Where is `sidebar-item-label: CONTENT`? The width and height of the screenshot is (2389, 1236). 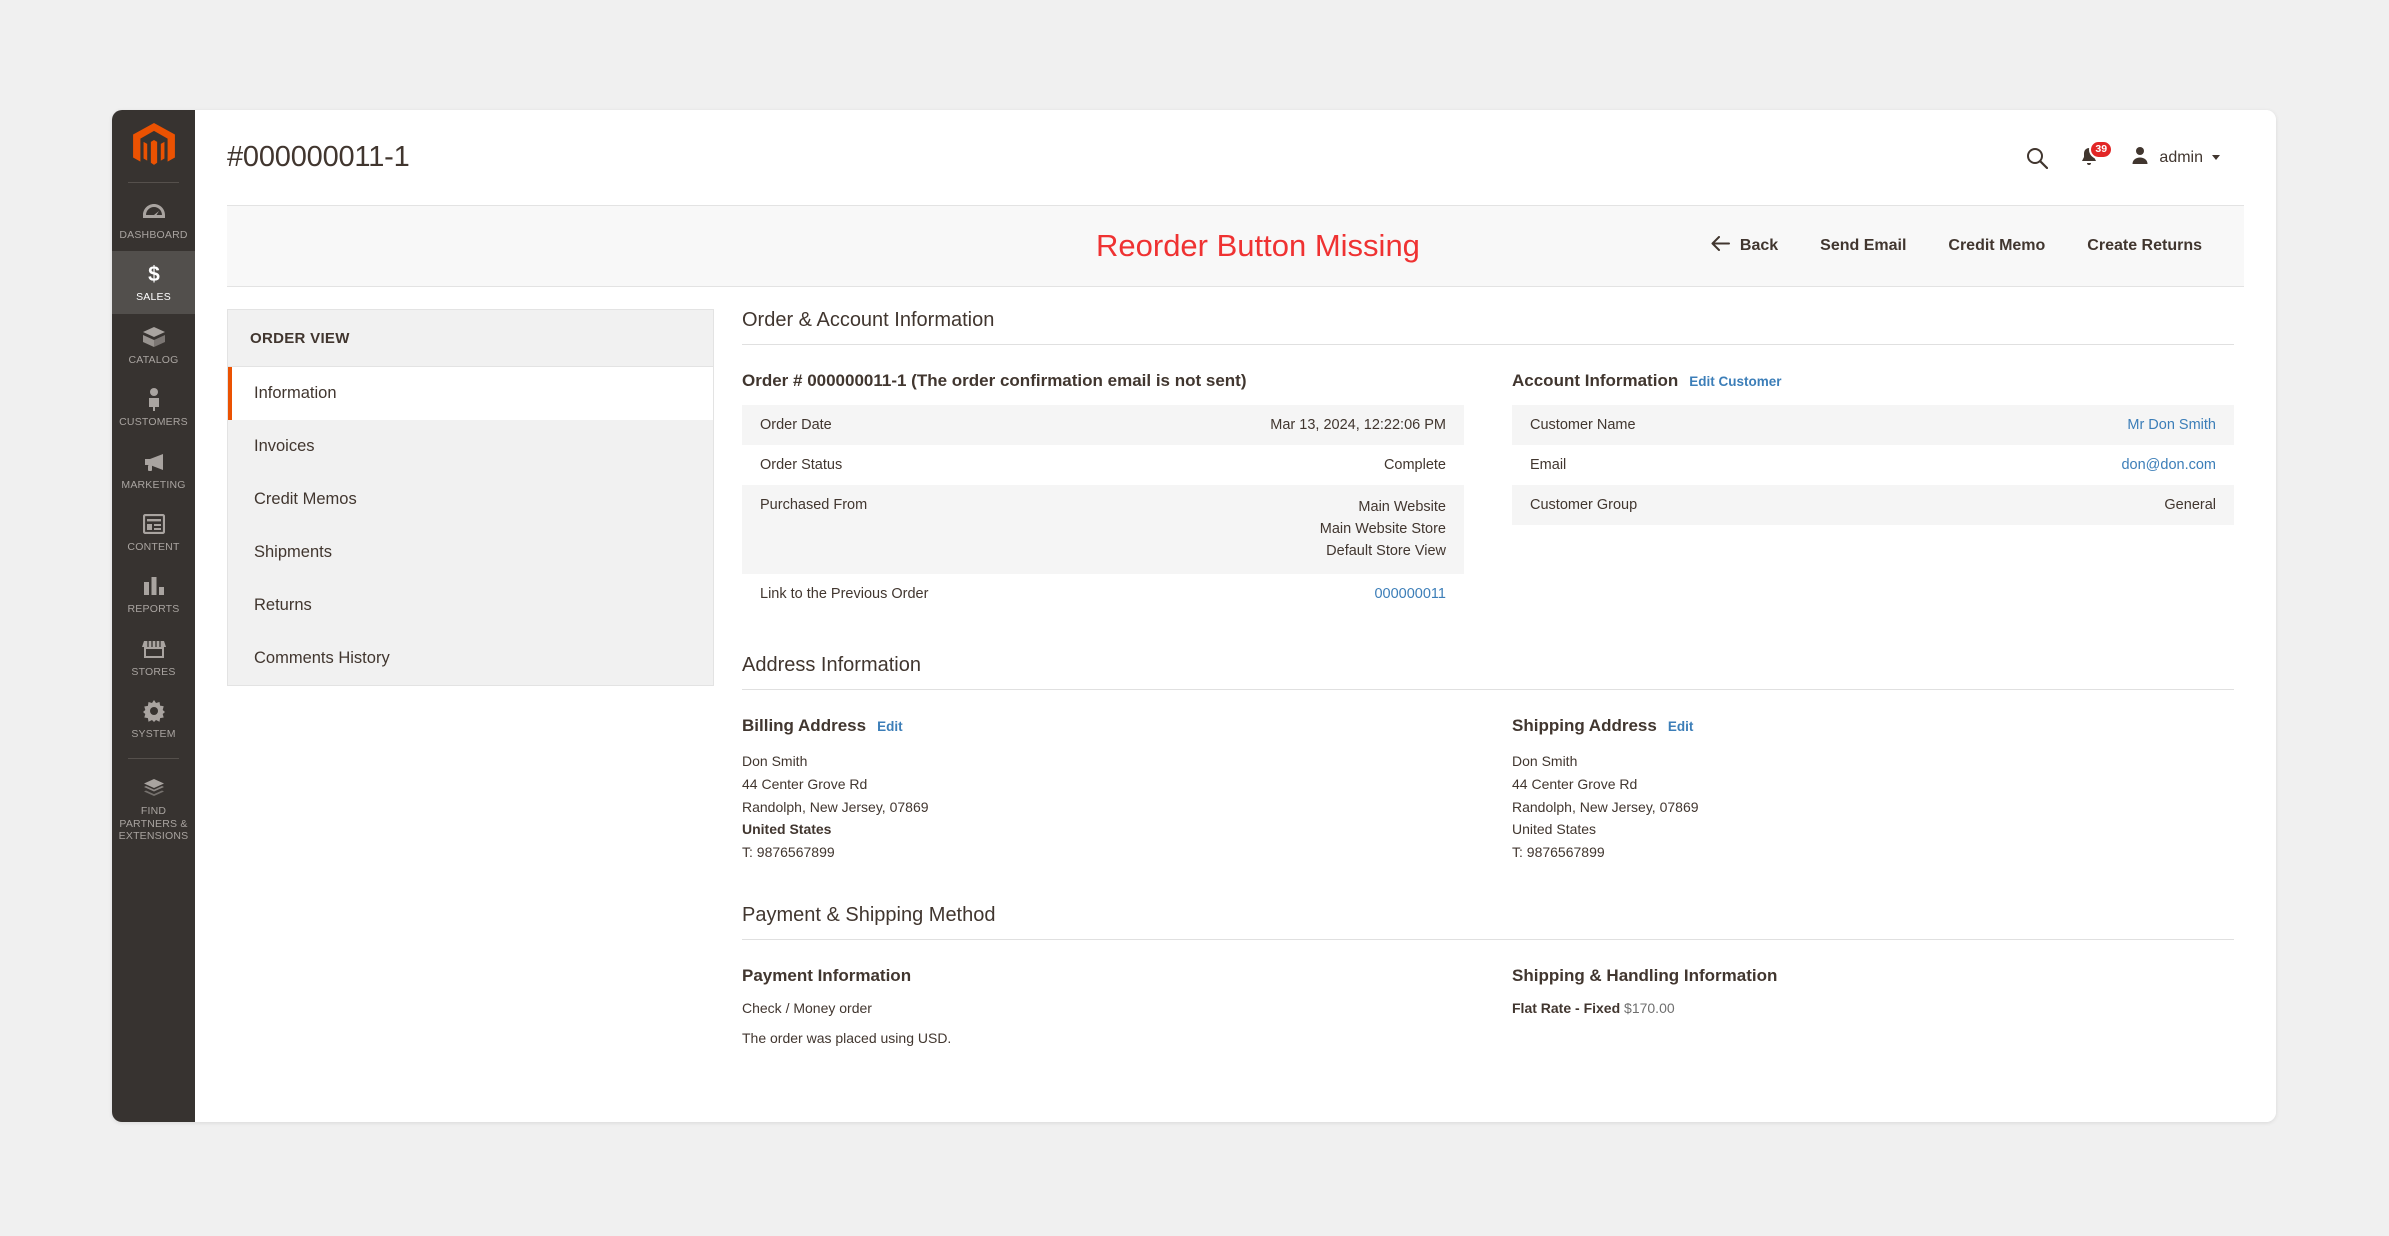
sidebar-item-label: CONTENT is located at coordinates (153, 546).